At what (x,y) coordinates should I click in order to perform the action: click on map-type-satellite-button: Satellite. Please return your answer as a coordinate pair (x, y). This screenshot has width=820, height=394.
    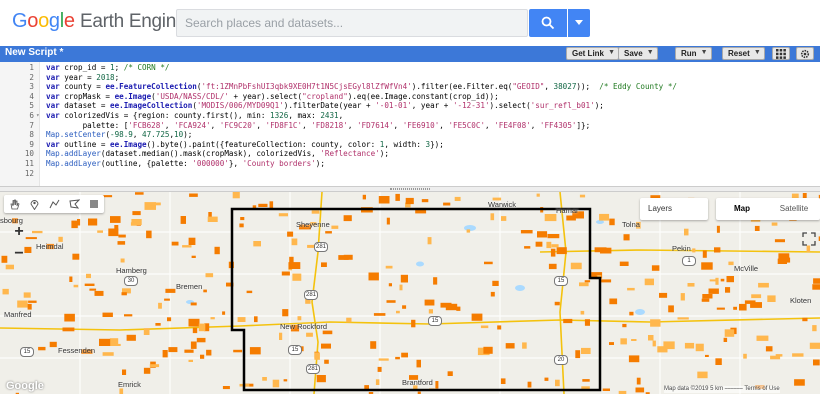
    Looking at the image, I should click on (794, 209).